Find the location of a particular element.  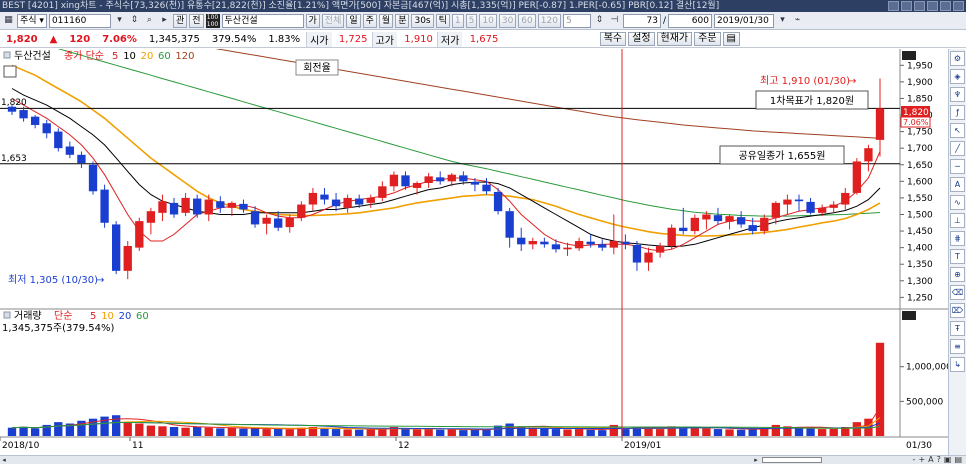

zoom-tool-icon: ⊕ is located at coordinates (957, 274).